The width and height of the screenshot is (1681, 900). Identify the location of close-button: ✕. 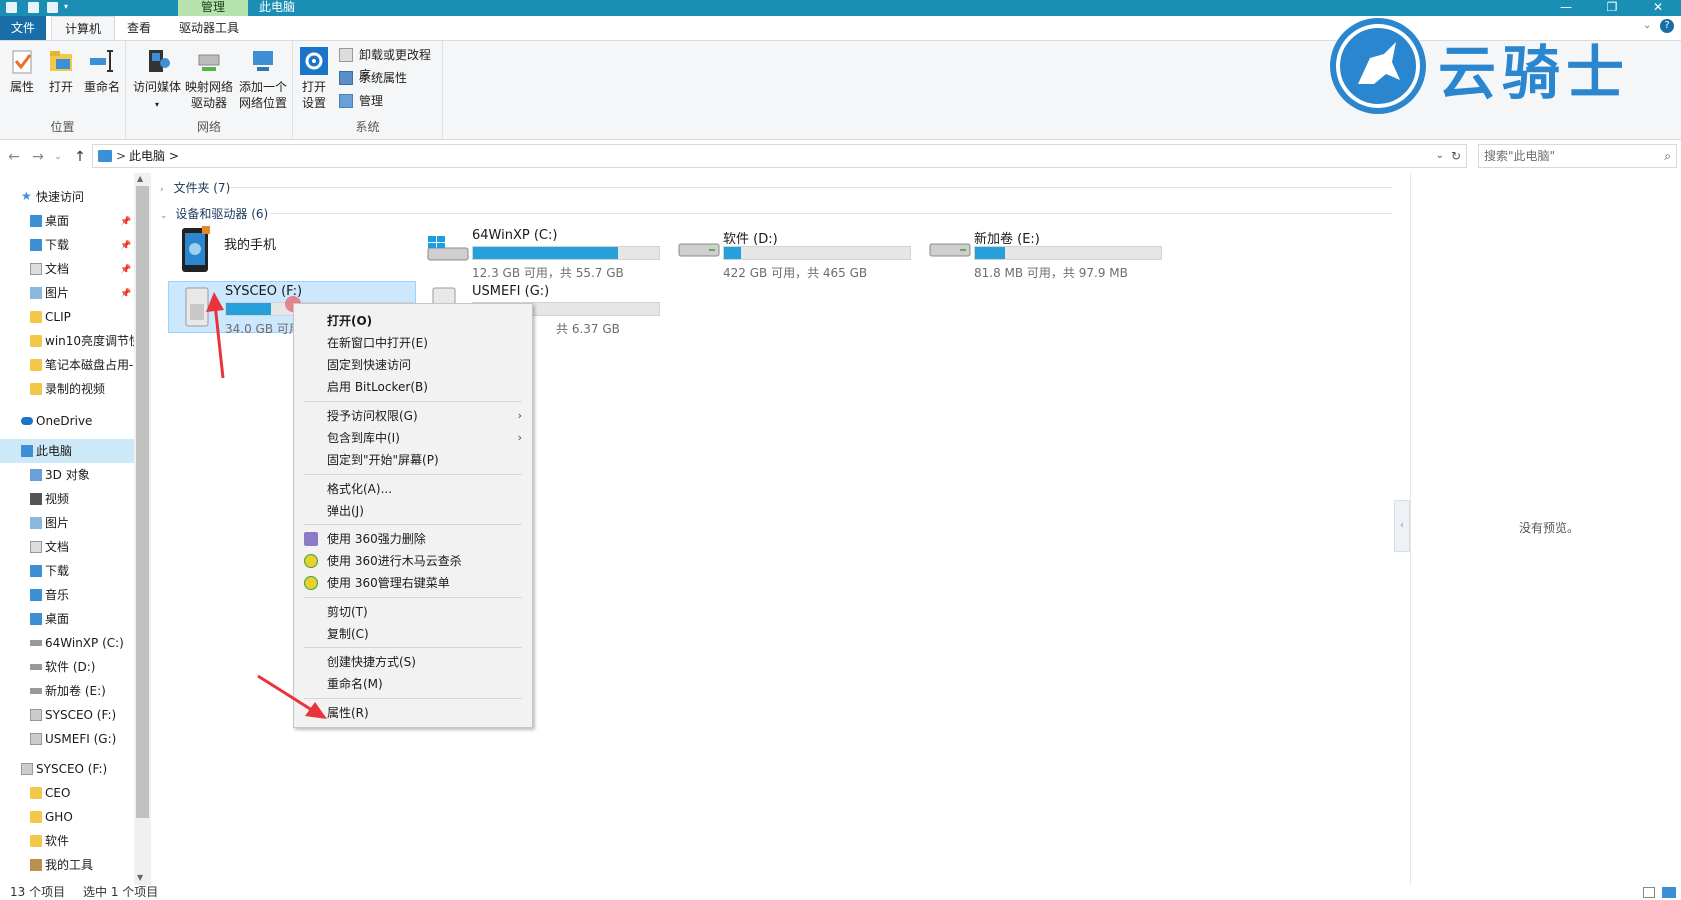
(1658, 8).